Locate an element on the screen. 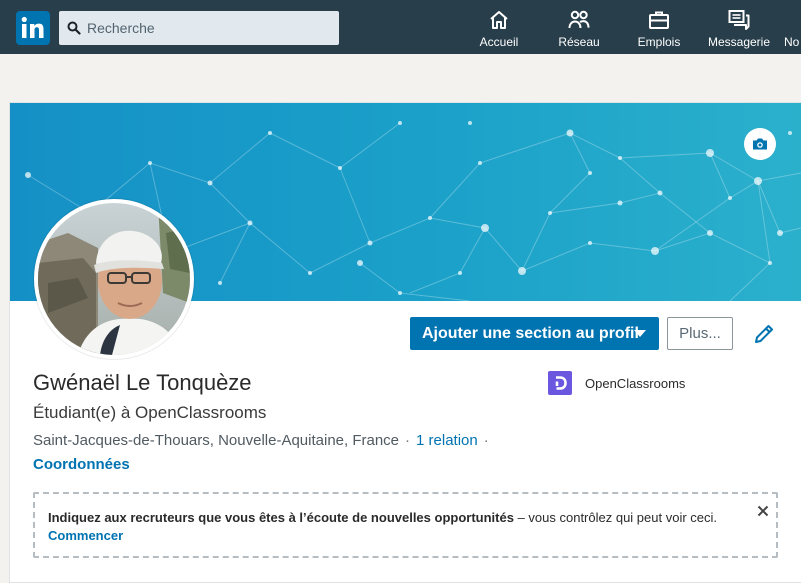  nav-item-label: Emplois is located at coordinates (659, 42).